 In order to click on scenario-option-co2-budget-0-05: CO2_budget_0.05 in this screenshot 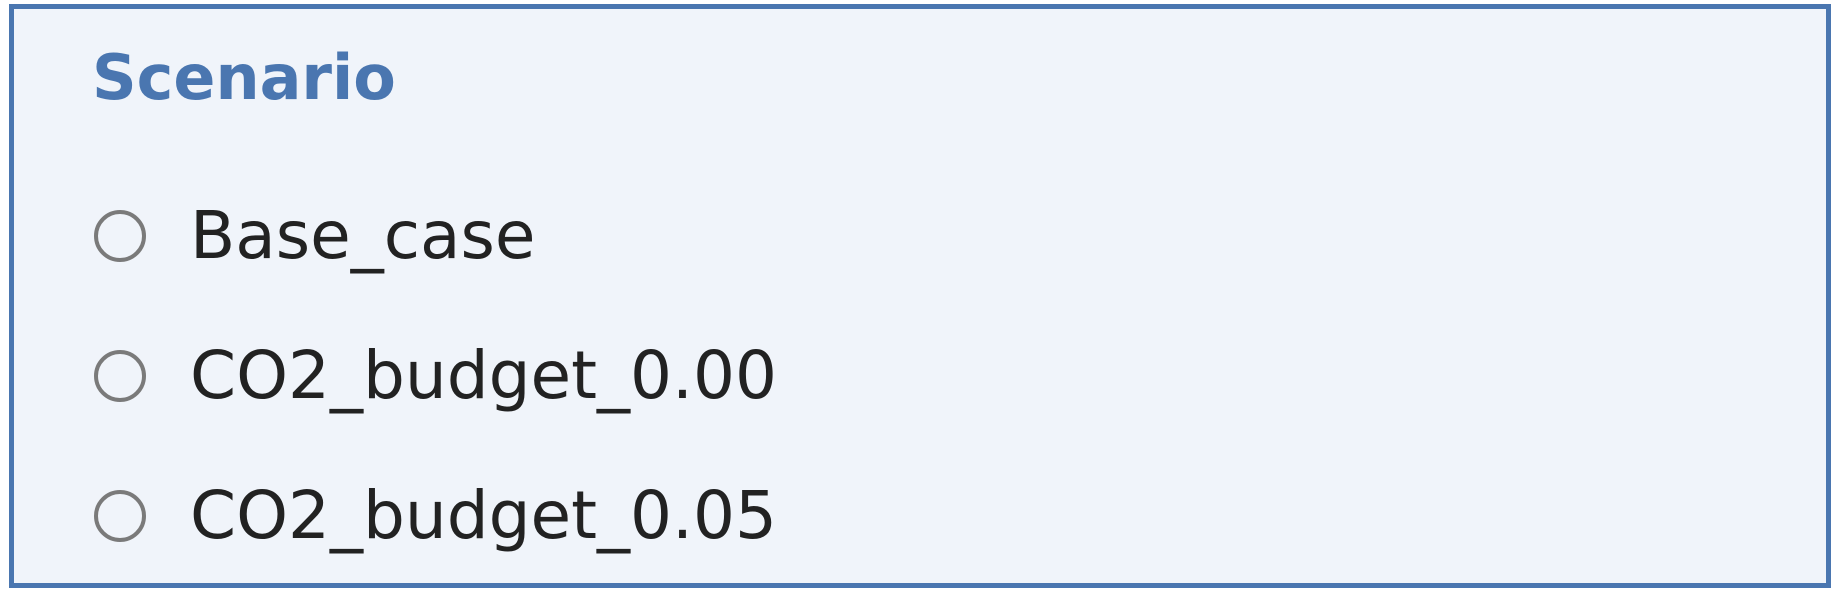, I will do `click(435, 516)`.